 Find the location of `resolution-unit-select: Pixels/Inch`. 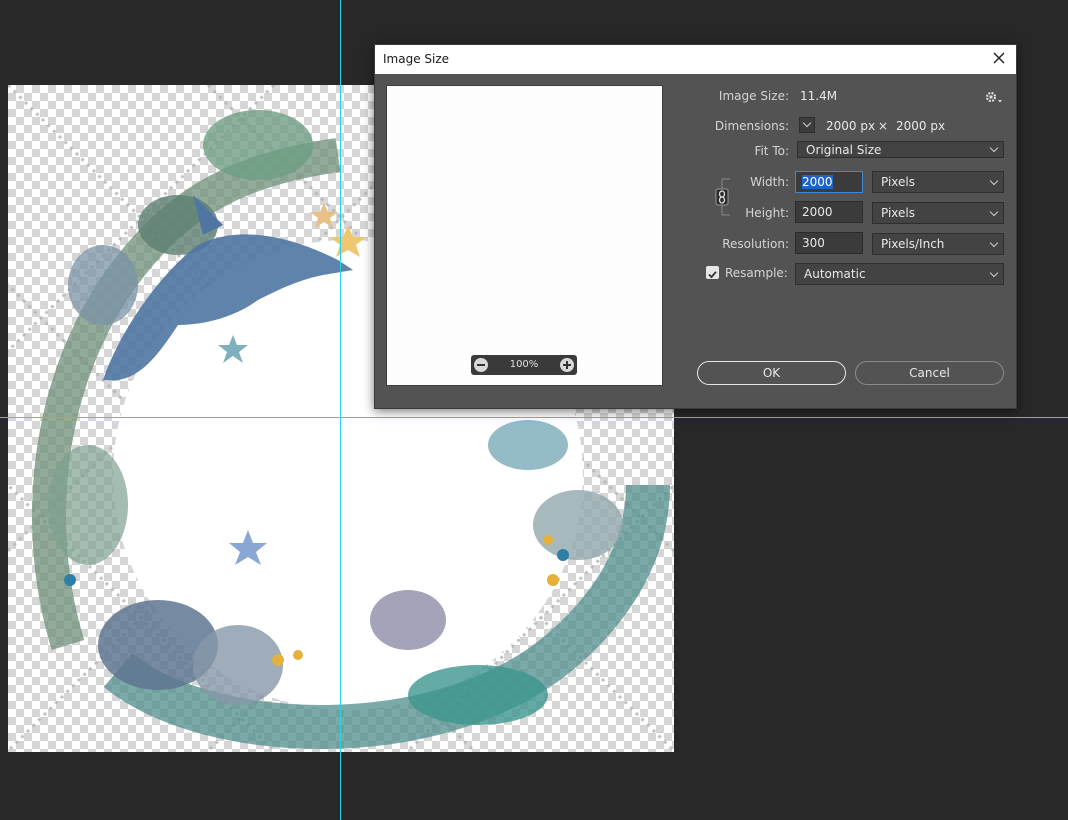

resolution-unit-select: Pixels/Inch is located at coordinates (938, 244).